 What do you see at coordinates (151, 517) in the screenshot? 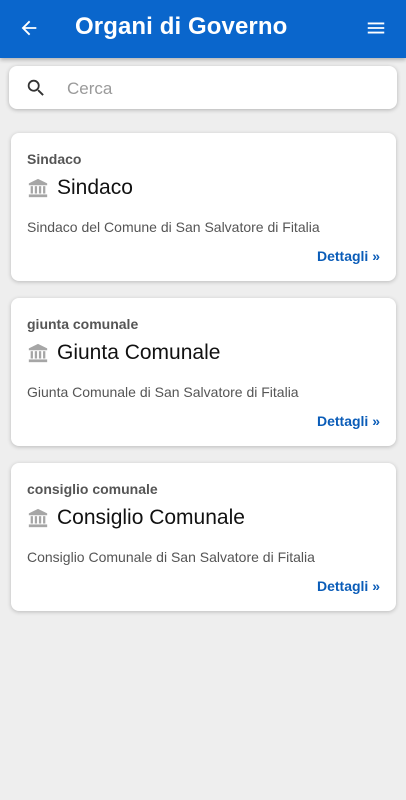
I see `card-title: Consiglio Comunale` at bounding box center [151, 517].